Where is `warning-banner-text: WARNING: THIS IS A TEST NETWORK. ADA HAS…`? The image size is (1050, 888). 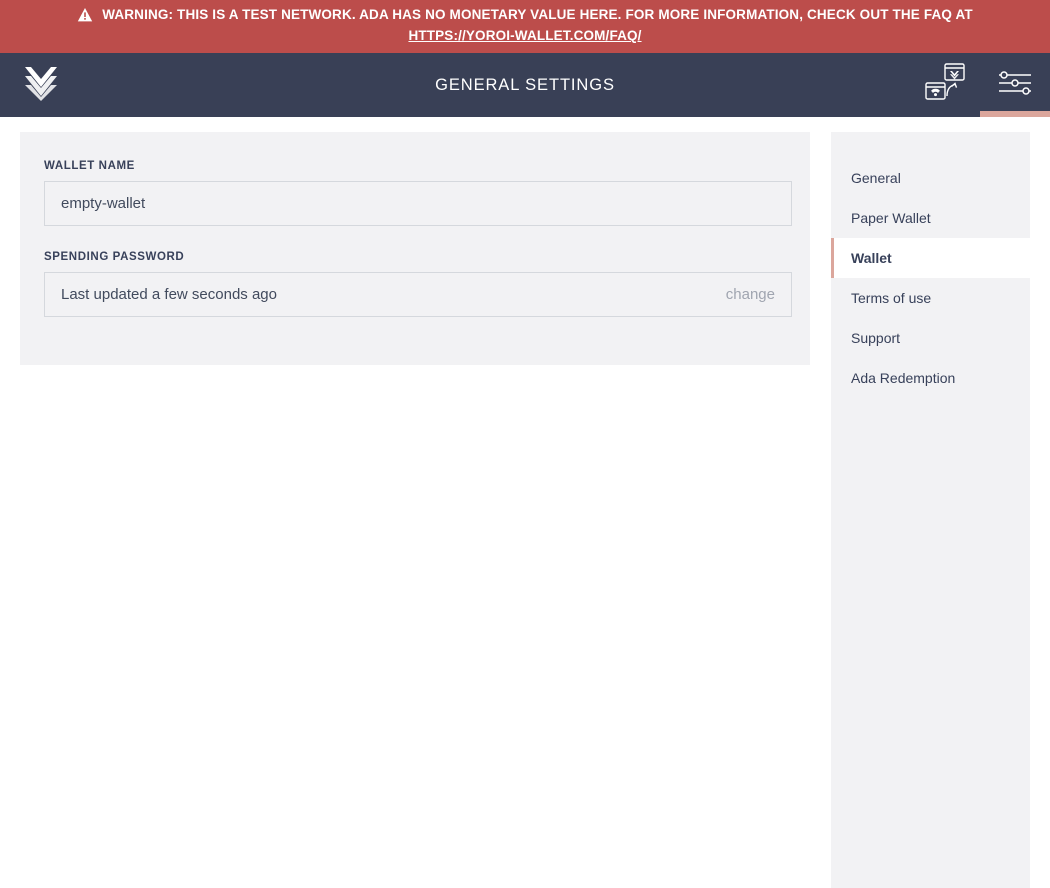
warning-banner-text: WARNING: THIS IS A TEST NETWORK. ADA HAS… is located at coordinates (537, 14).